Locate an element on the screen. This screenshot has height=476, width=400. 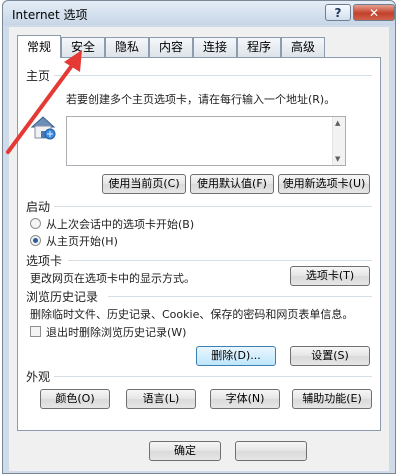
homepage-address-input: ▲ ▼ is located at coordinates (206, 141).